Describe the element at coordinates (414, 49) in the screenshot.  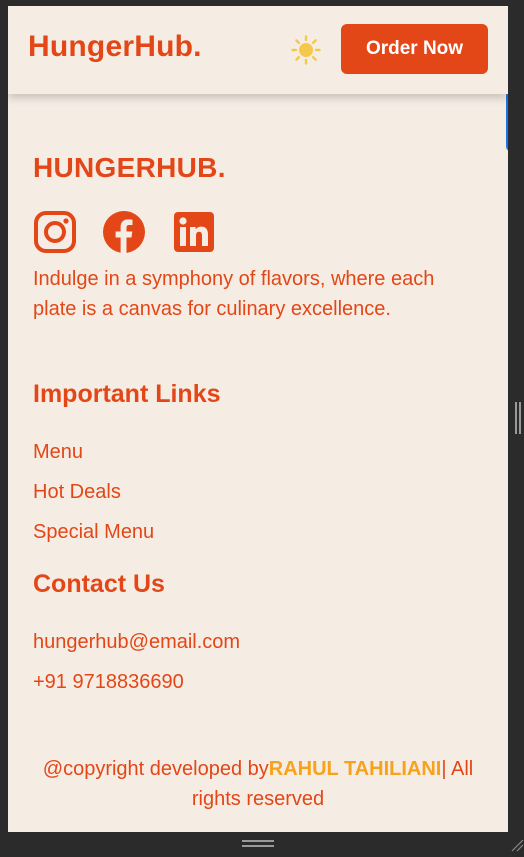
I see `order-now-button: Order Now` at that location.